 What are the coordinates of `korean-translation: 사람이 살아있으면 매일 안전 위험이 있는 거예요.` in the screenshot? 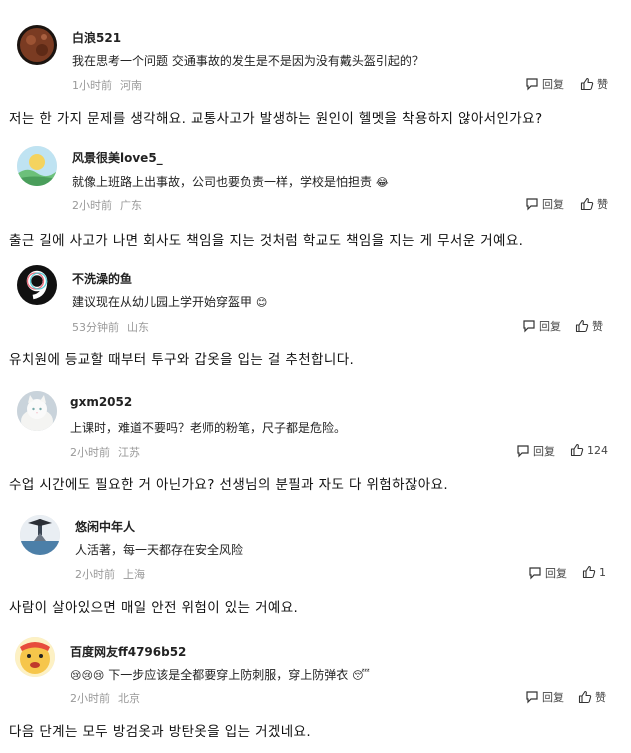 It's located at (154, 608).